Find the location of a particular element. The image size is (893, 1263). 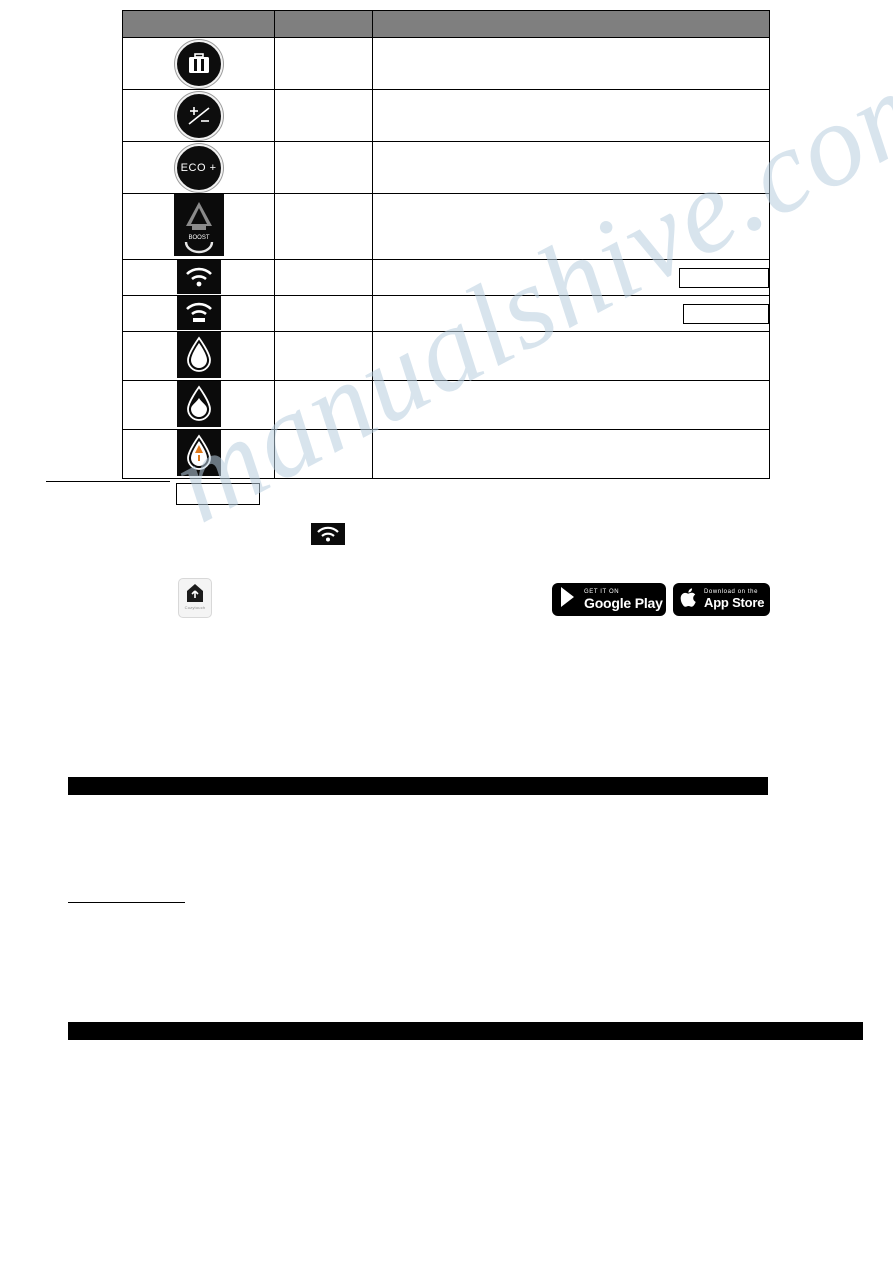

eco-plus-icon: ECO + is located at coordinates (198, 167).